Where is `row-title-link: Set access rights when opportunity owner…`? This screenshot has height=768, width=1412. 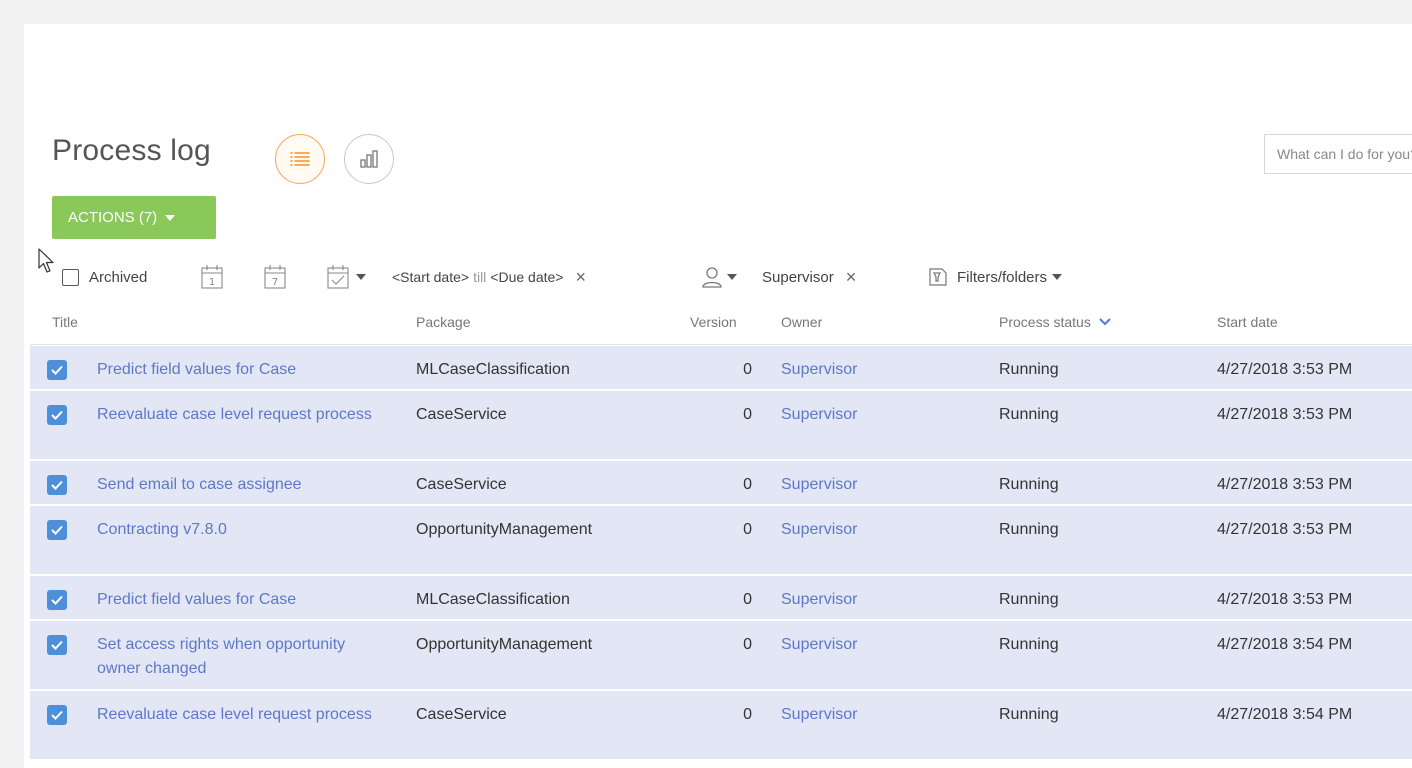
row-title-link: Set access rights when opportunity owner… is located at coordinates (237, 657).